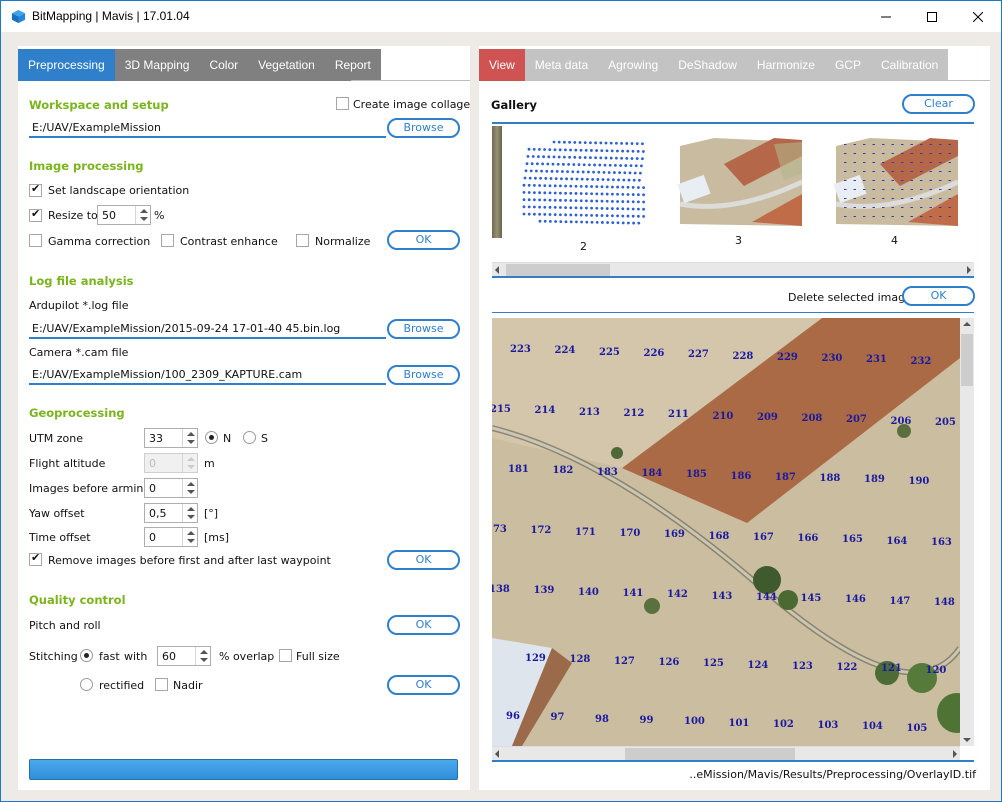 This screenshot has width=1002, height=802. What do you see at coordinates (286, 65) in the screenshot?
I see `tab-vegetation: Vegetation` at bounding box center [286, 65].